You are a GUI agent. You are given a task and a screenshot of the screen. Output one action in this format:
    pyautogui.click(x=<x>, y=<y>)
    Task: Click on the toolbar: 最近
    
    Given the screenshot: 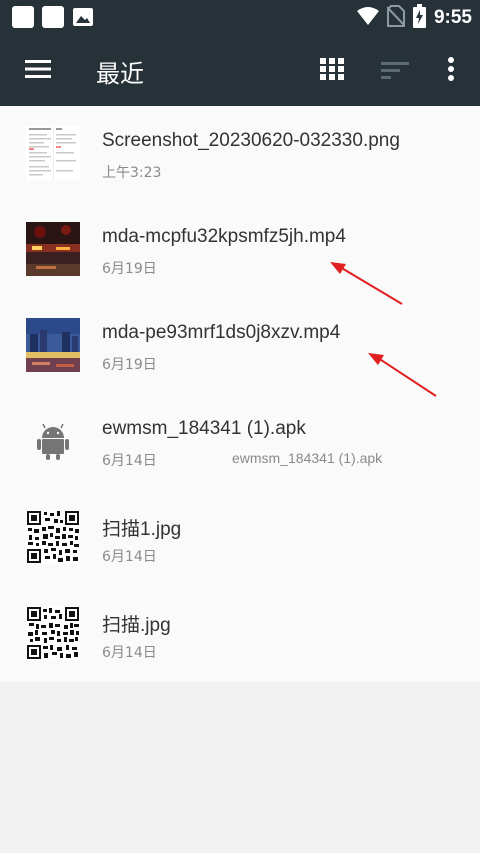 What is the action you would take?
    pyautogui.click(x=240, y=70)
    